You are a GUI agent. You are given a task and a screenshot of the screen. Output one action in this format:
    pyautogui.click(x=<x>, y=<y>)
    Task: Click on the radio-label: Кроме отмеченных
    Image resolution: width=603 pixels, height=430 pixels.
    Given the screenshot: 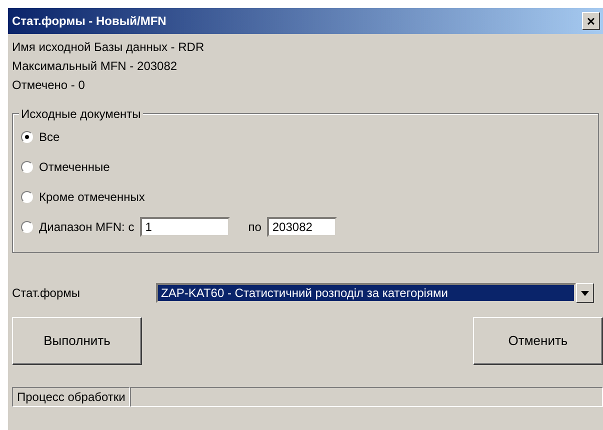 What is the action you would take?
    pyautogui.click(x=92, y=197)
    